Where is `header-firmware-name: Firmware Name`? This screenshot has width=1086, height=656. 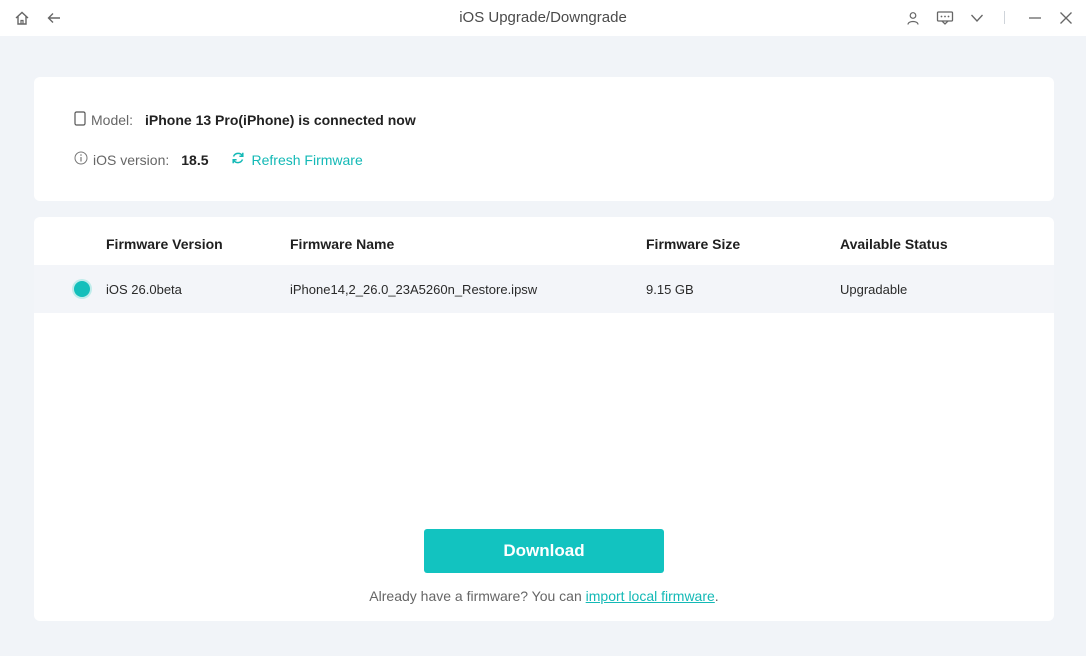 header-firmware-name: Firmware Name is located at coordinates (342, 244).